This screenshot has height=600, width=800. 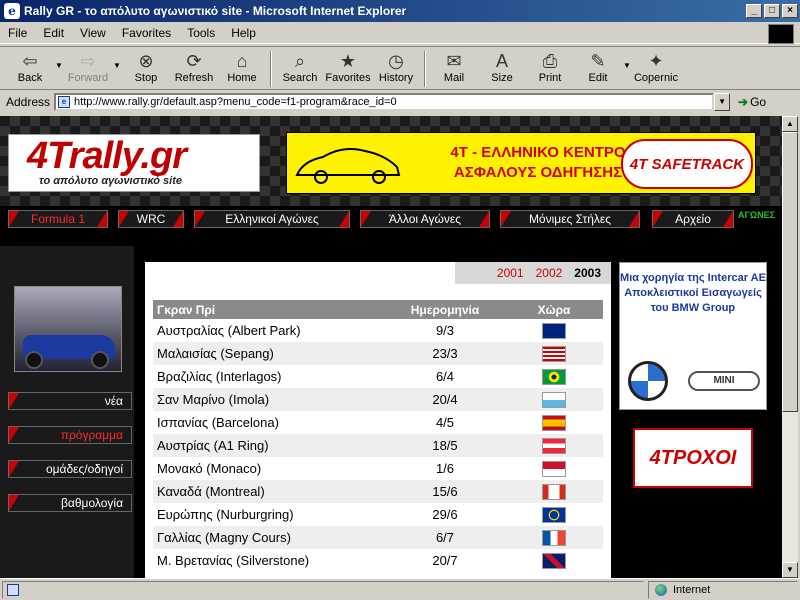 What do you see at coordinates (17, 33) in the screenshot?
I see `menu-file: File` at bounding box center [17, 33].